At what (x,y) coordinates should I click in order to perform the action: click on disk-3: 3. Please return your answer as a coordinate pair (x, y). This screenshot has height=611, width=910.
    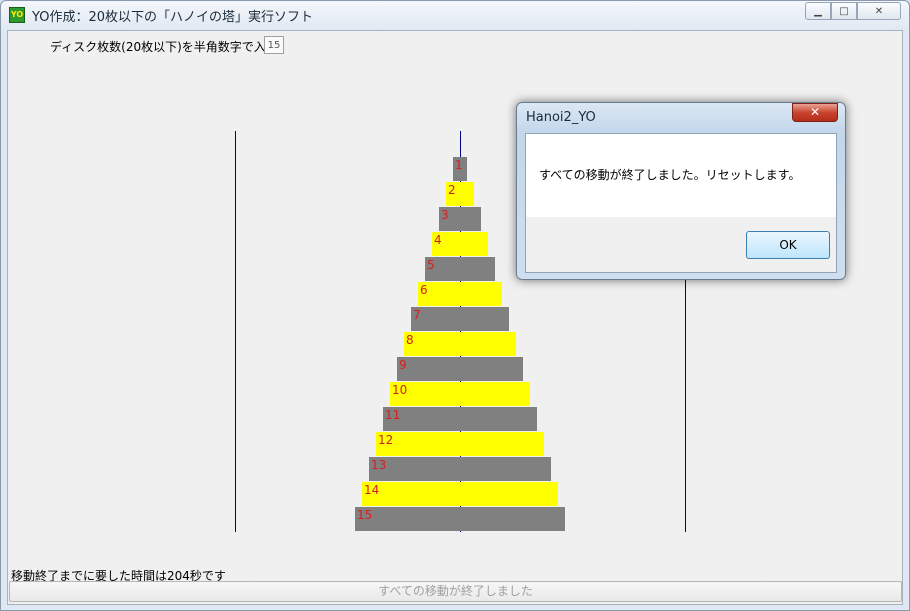
    Looking at the image, I should click on (460, 219).